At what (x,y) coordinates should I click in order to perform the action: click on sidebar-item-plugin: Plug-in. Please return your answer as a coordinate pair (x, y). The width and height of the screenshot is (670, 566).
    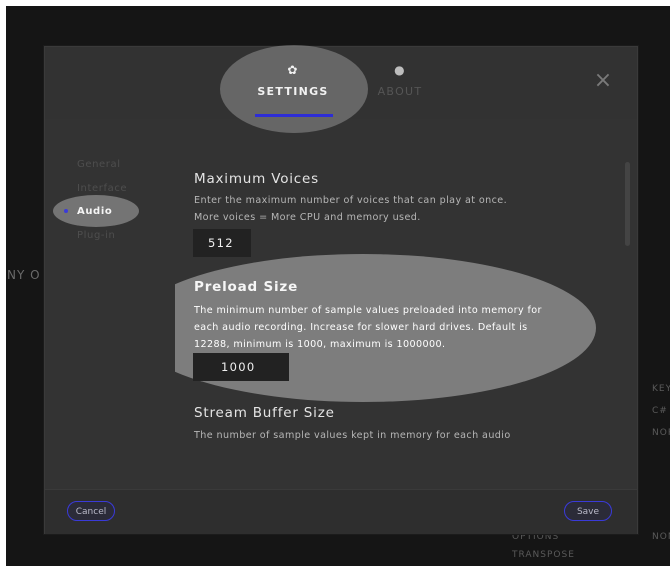
    Looking at the image, I should click on (96, 235).